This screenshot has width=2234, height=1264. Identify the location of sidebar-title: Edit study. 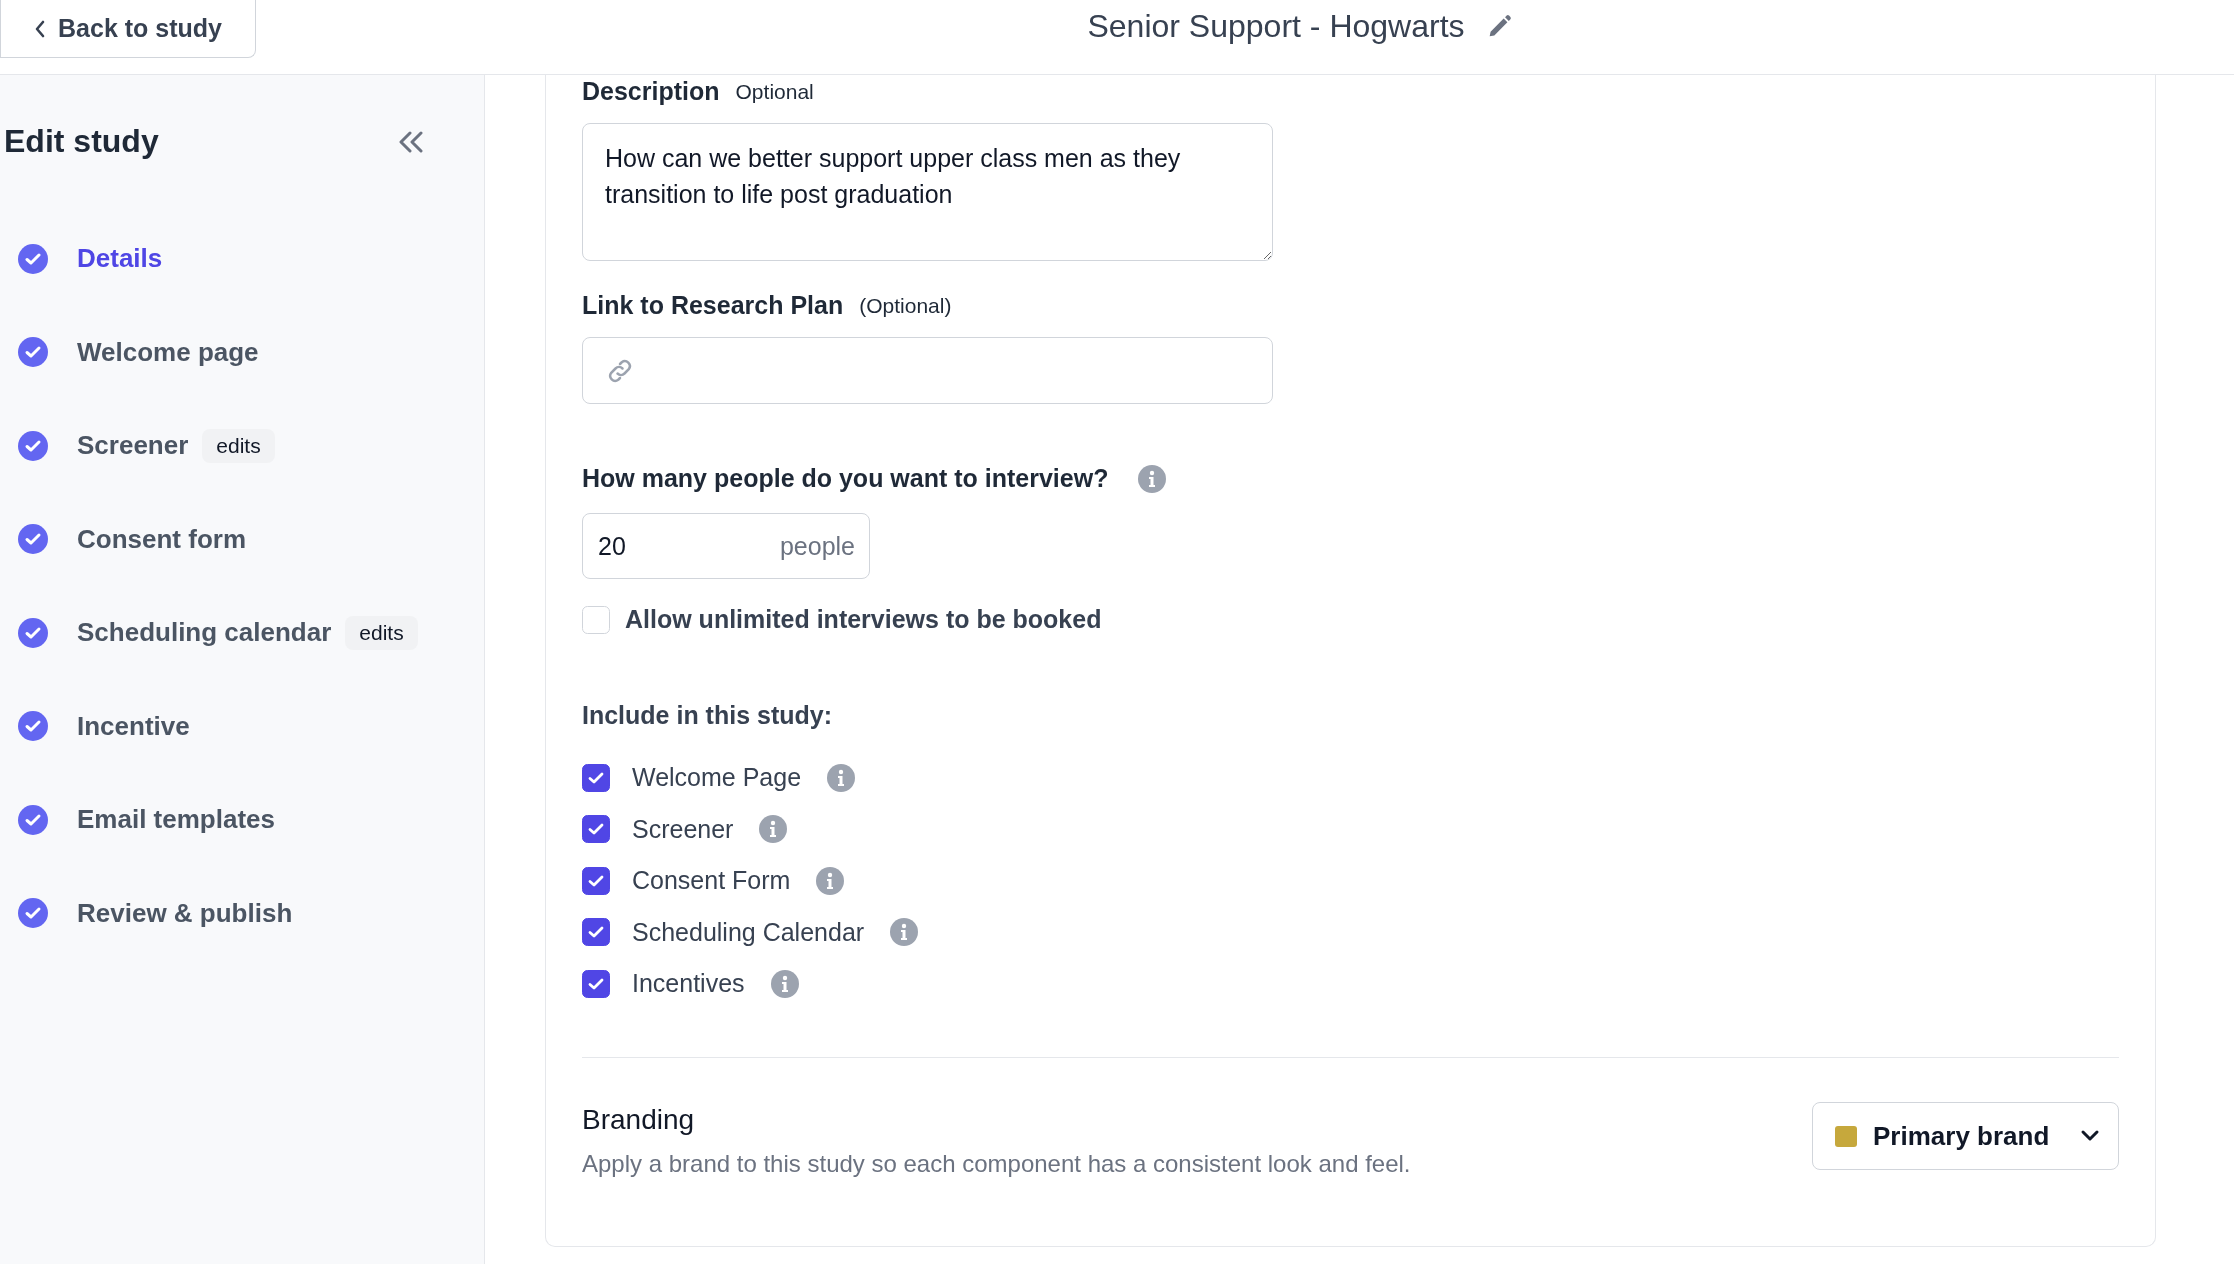
(81, 141).